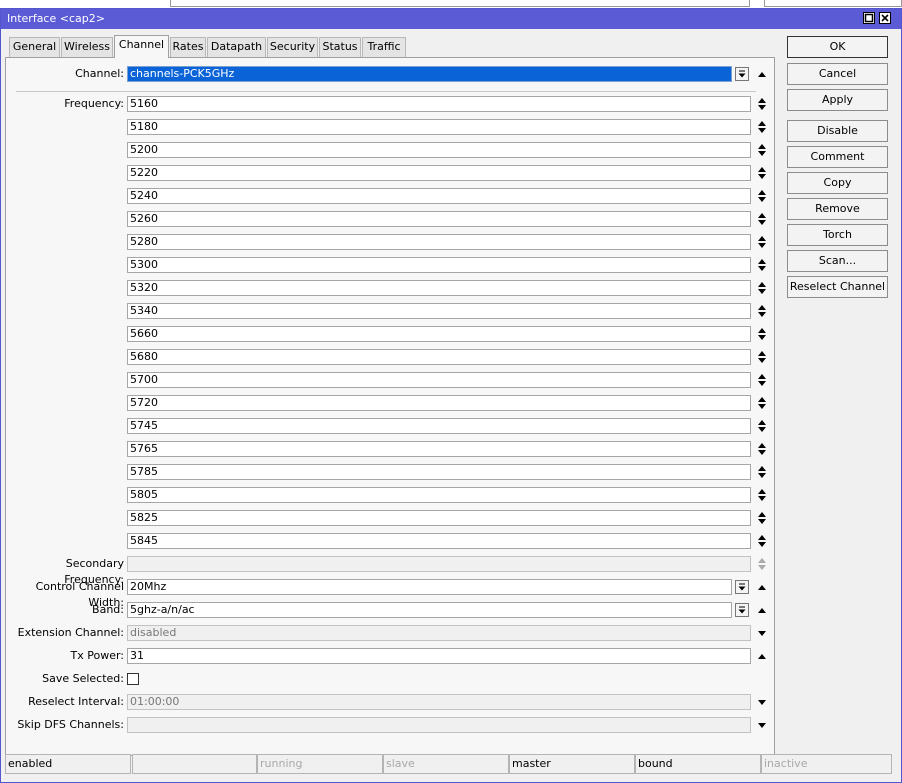 Image resolution: width=902 pixels, height=783 pixels. Describe the element at coordinates (439, 518) in the screenshot. I see `frequency-field: 5825` at that location.